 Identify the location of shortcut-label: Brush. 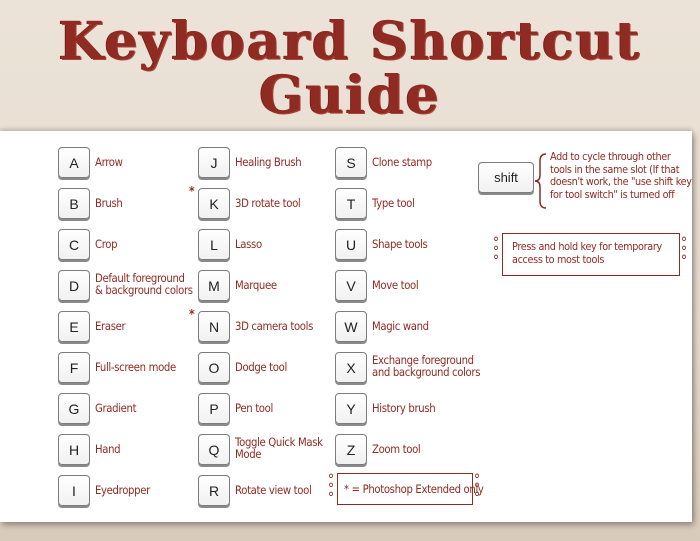
(109, 202).